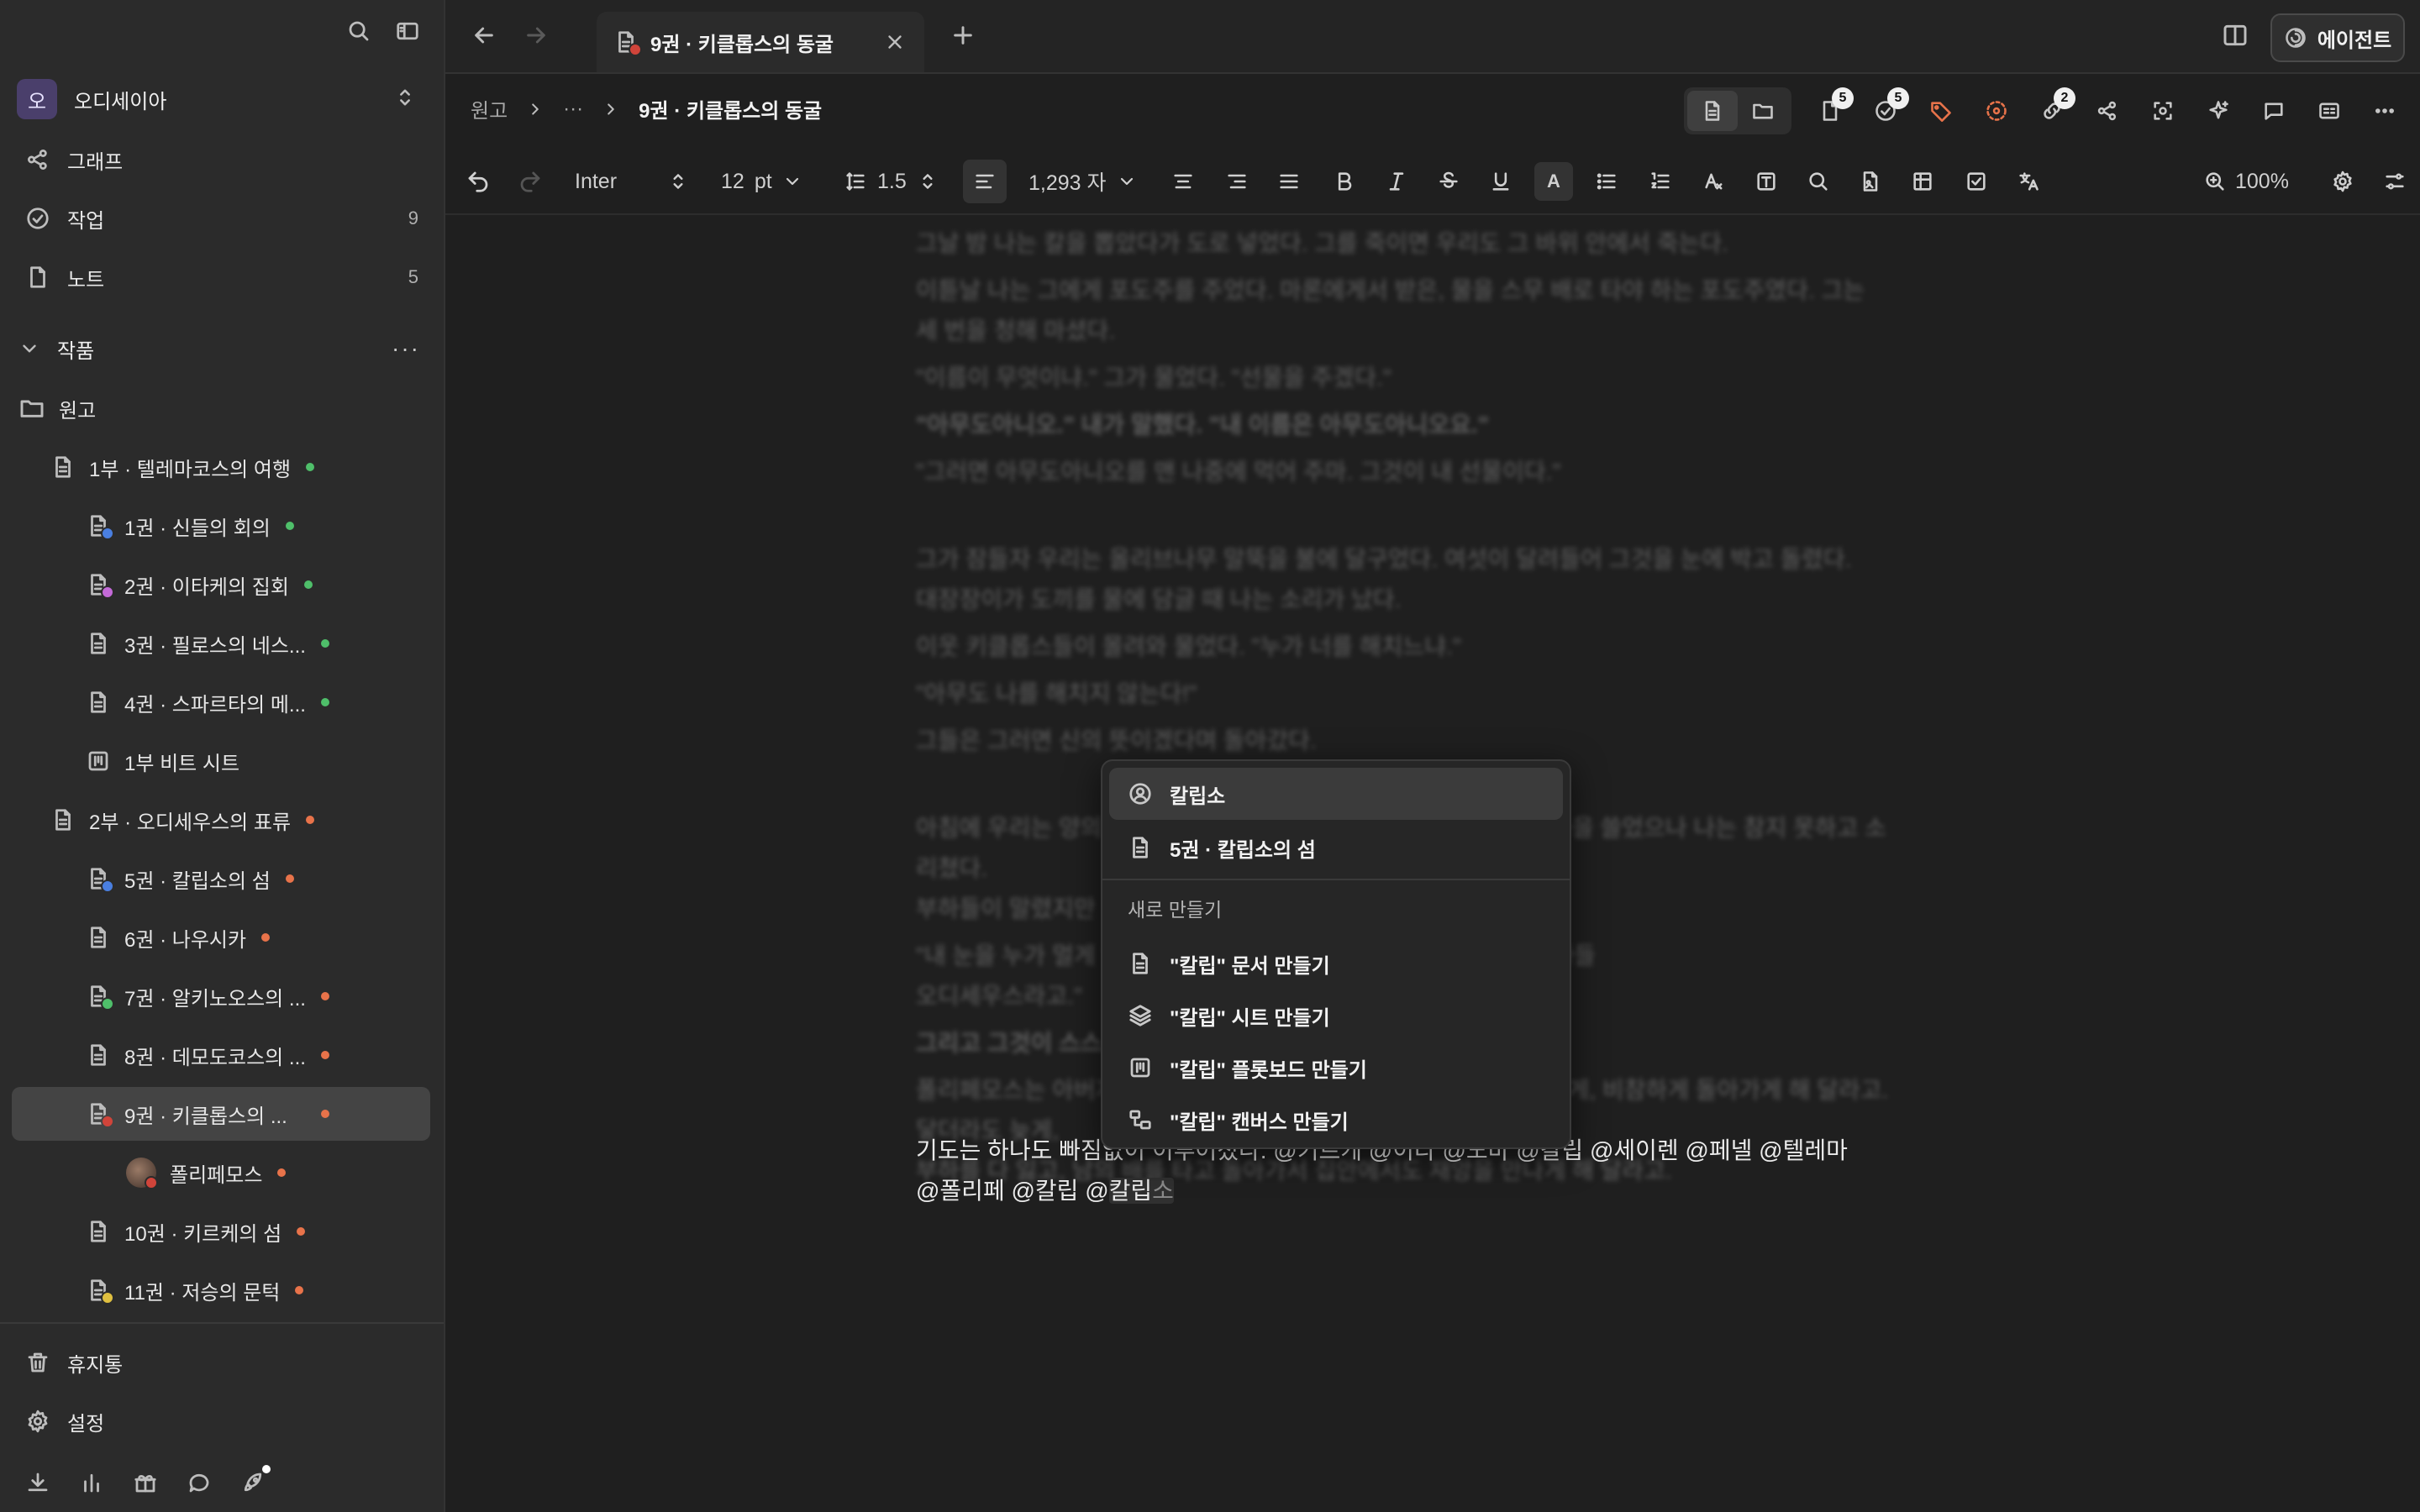  I want to click on text-box-icon, so click(1766, 181).